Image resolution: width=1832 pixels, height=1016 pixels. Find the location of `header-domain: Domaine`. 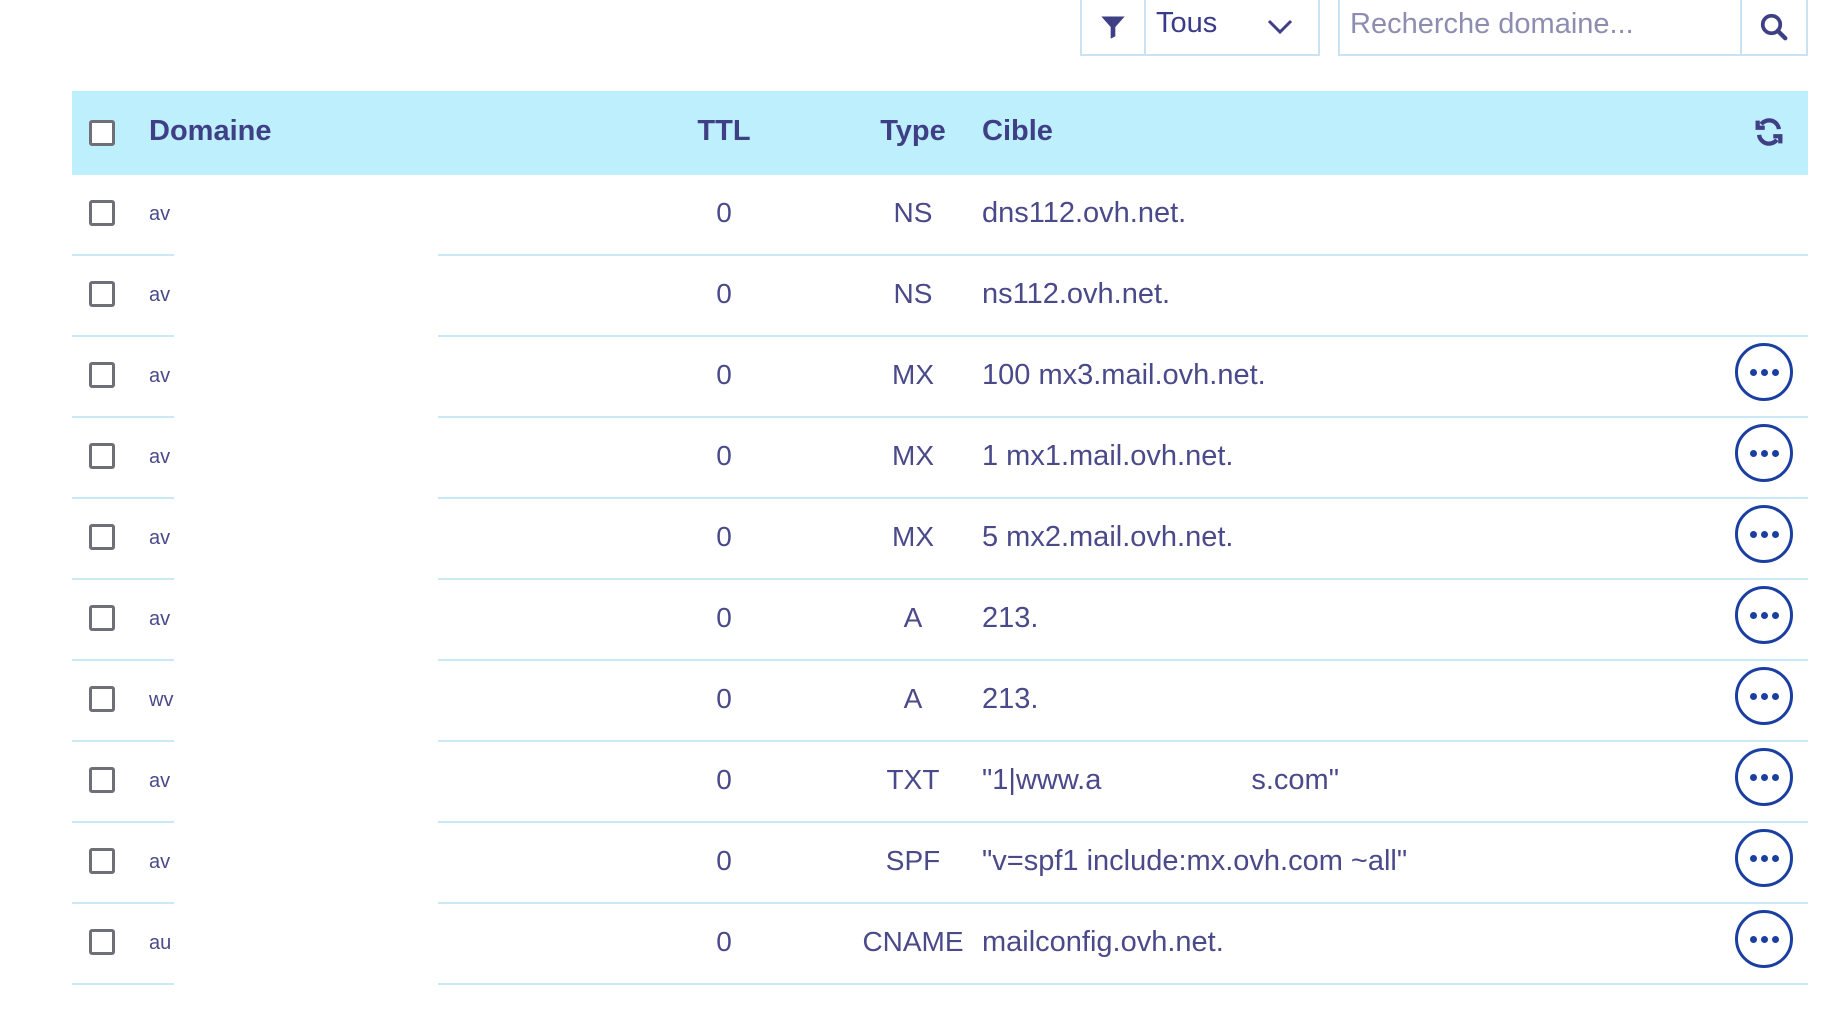

header-domain: Domaine is located at coordinates (210, 131).